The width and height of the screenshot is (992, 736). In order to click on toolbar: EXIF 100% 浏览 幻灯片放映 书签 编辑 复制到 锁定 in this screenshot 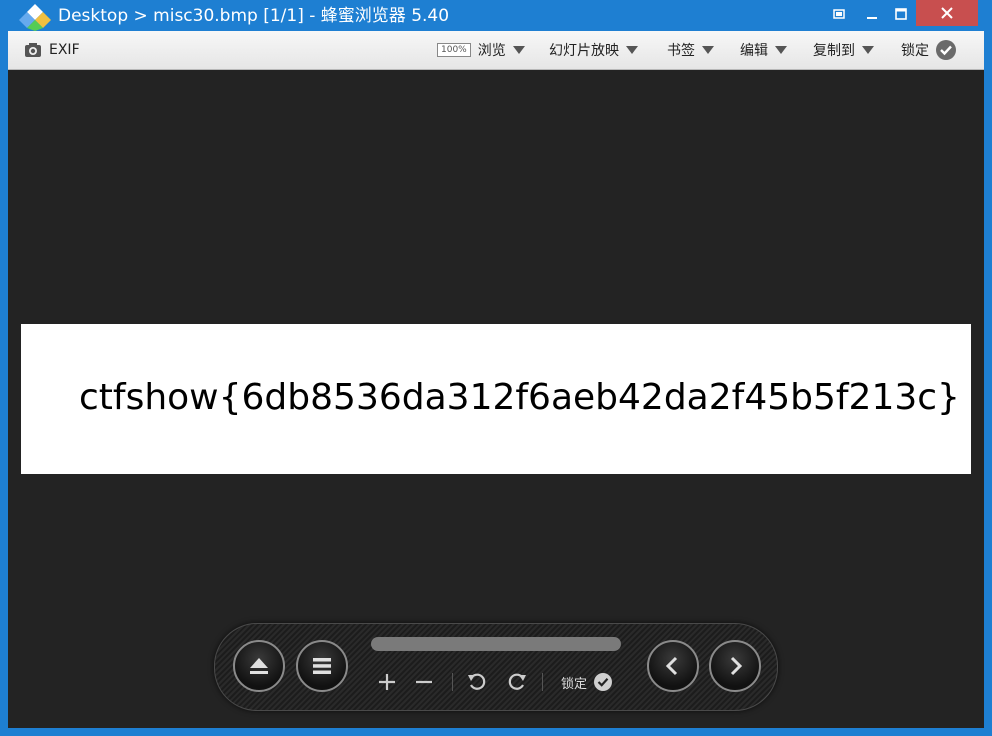, I will do `click(496, 50)`.